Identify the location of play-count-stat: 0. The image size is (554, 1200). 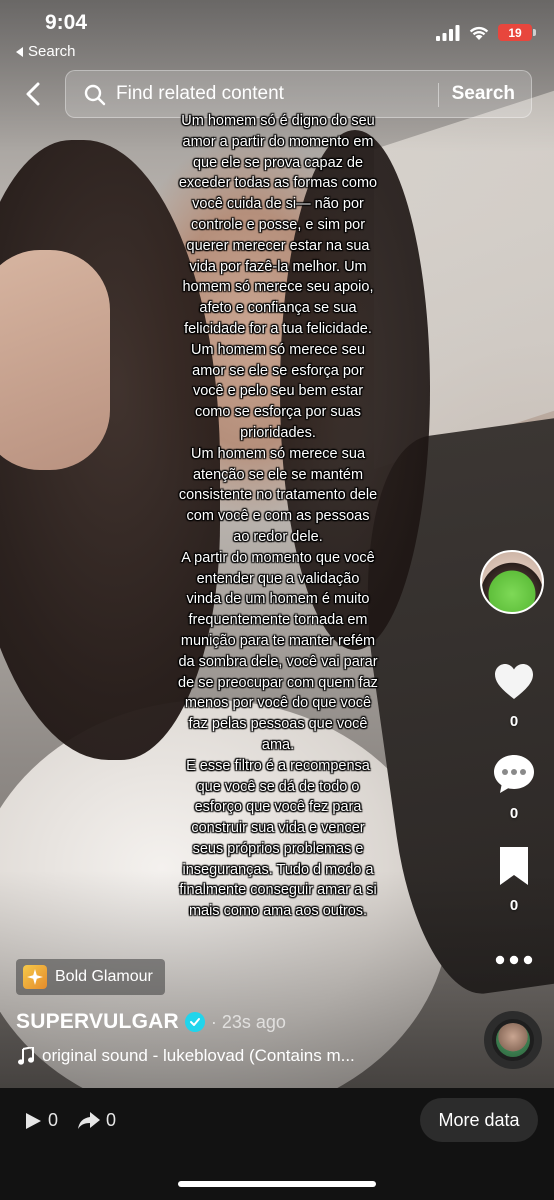
(41, 1120).